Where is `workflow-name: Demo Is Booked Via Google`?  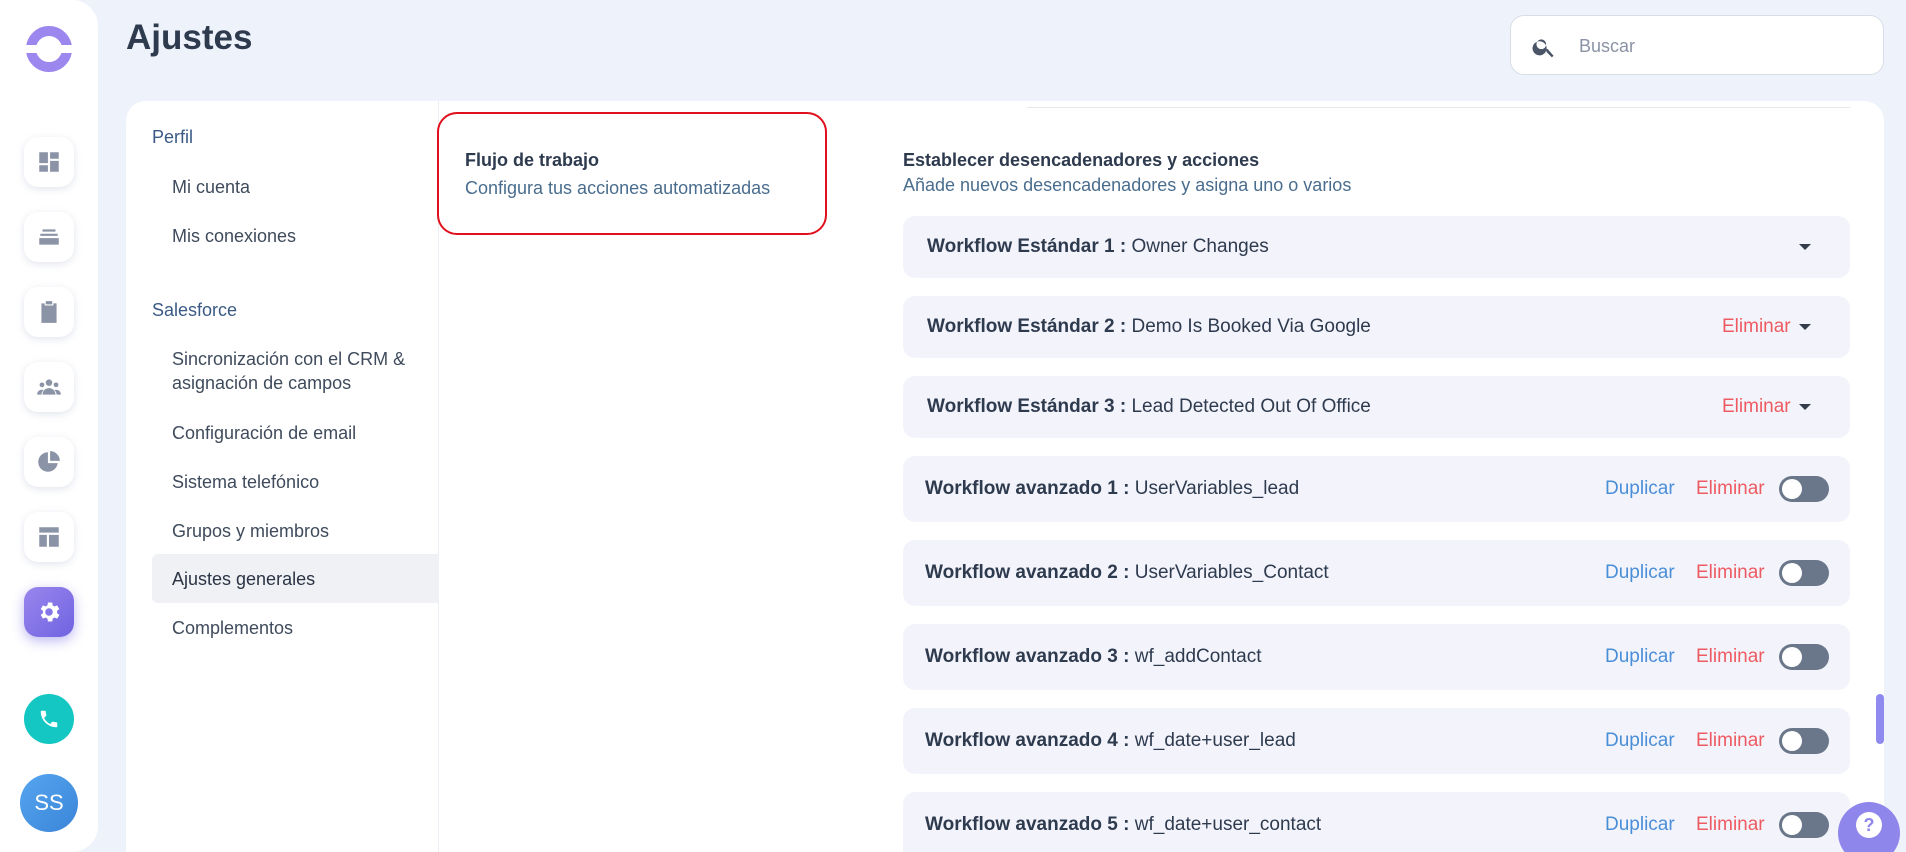 workflow-name: Demo Is Booked Via Google is located at coordinates (1251, 326).